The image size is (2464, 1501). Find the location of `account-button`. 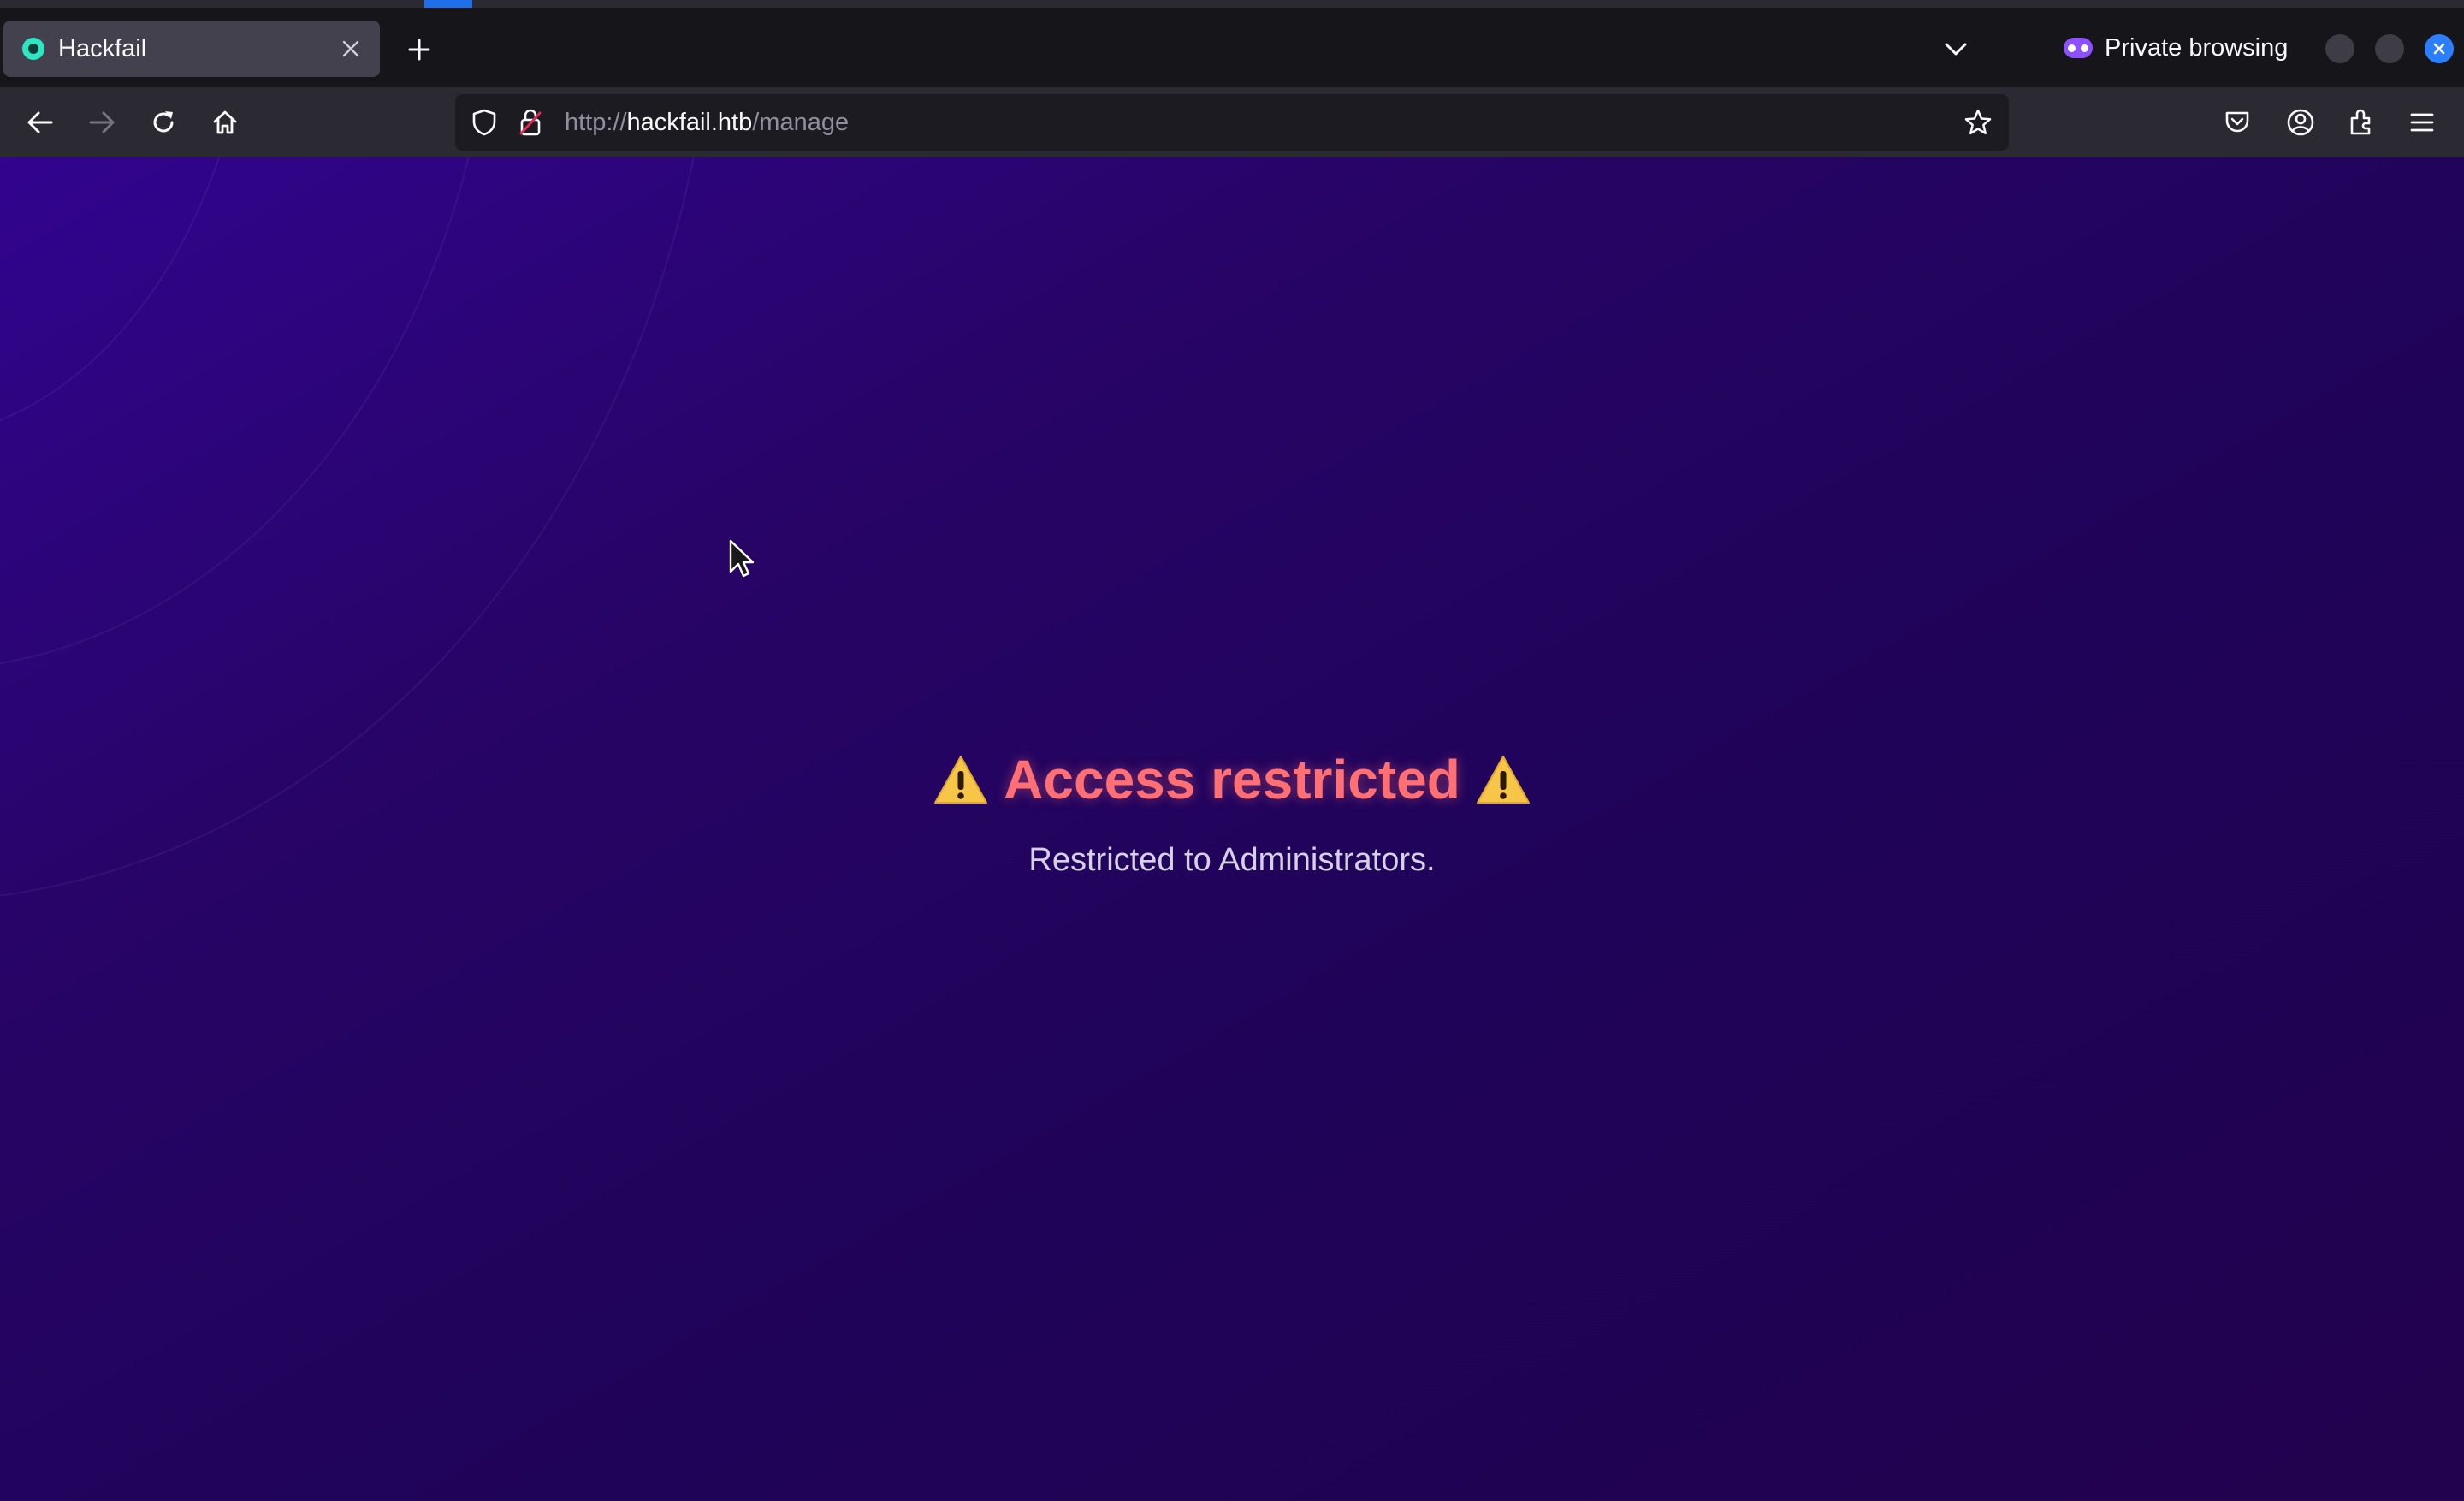

account-button is located at coordinates (2300, 122).